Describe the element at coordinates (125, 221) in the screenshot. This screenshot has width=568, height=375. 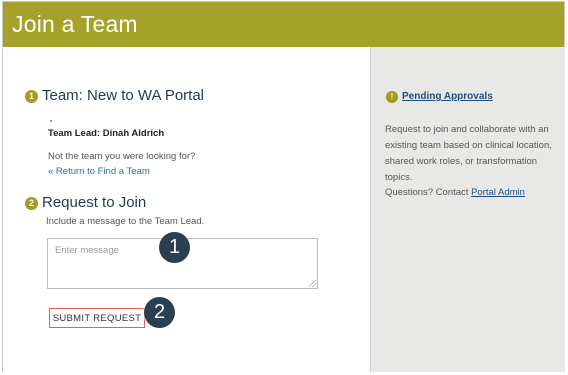
I see `request-instruction: Include a message to the Team Lead.` at that location.